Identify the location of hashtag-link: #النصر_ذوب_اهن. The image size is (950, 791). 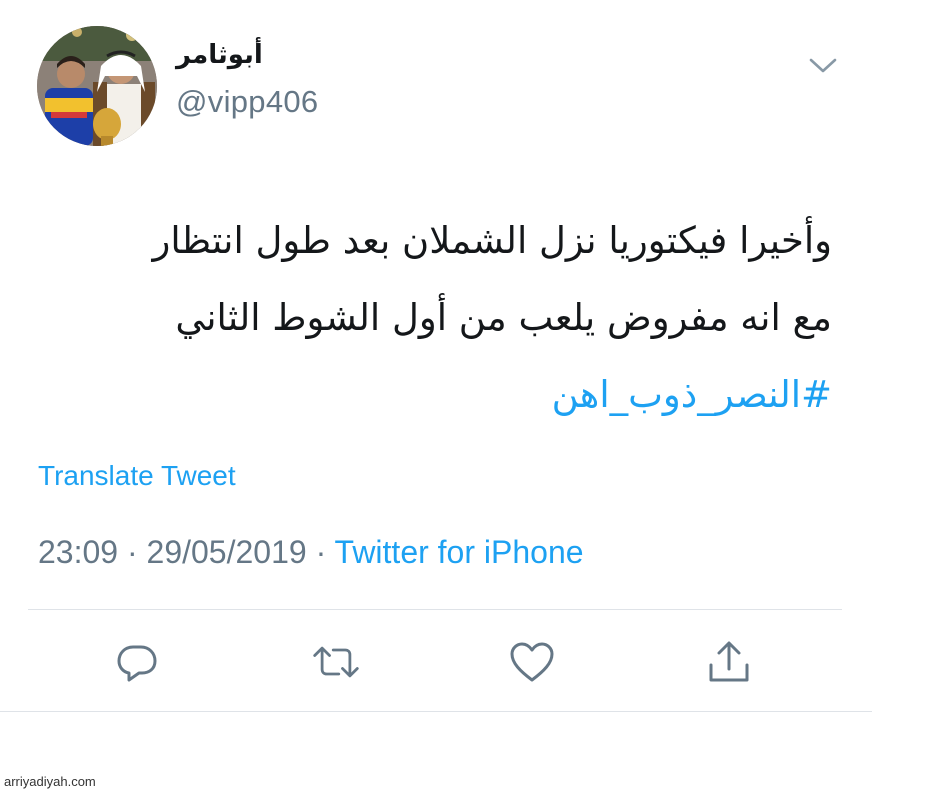
(442, 394).